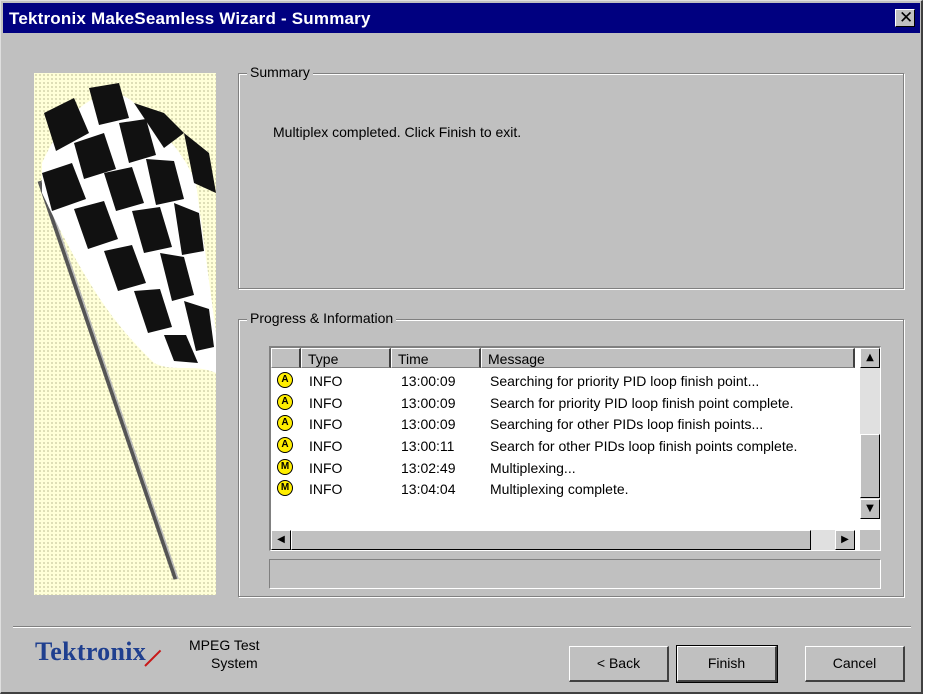 The height and width of the screenshot is (696, 927). I want to click on progress-group-label: Progress & Information, so click(322, 318).